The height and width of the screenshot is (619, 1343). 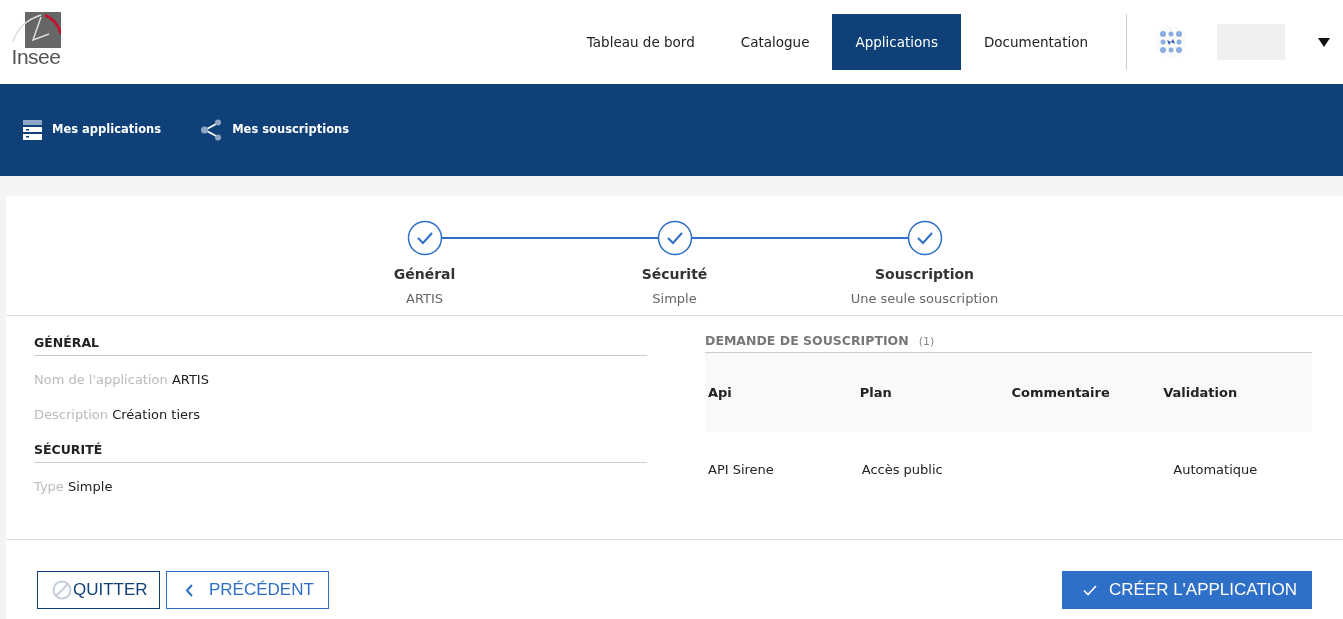 I want to click on server-icon, so click(x=32, y=130).